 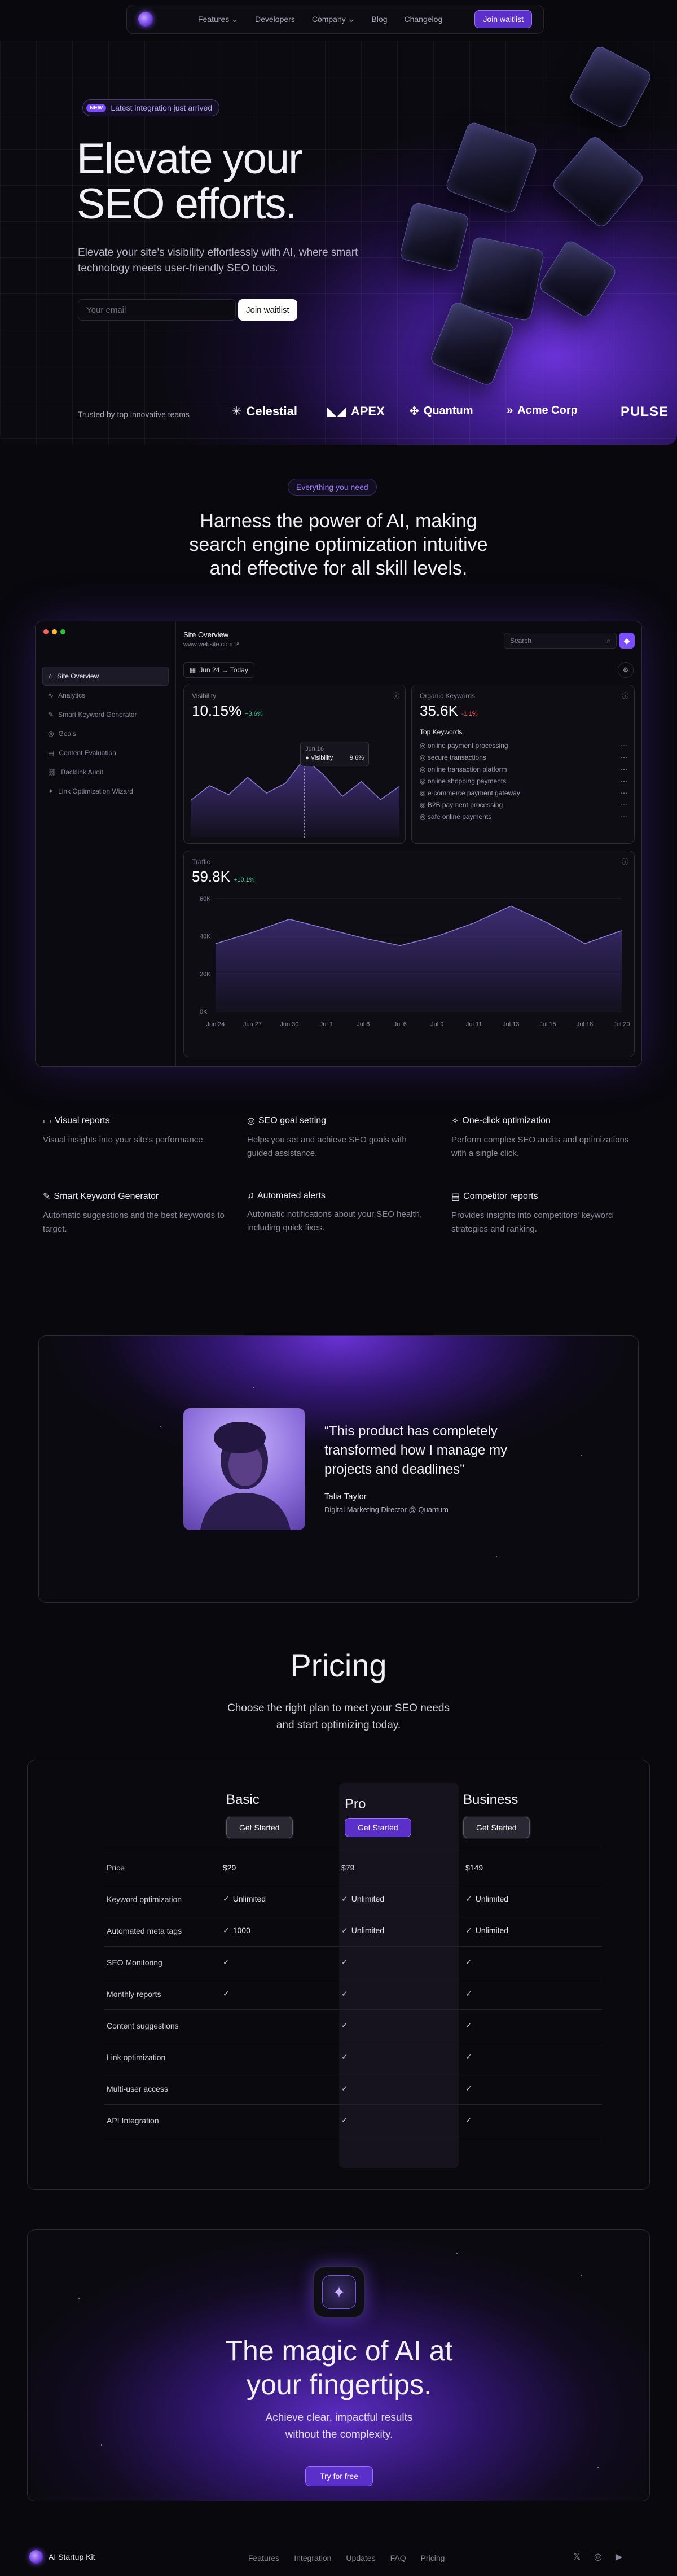 What do you see at coordinates (339, 2476) in the screenshot?
I see `try-for-free-button: Try for free` at bounding box center [339, 2476].